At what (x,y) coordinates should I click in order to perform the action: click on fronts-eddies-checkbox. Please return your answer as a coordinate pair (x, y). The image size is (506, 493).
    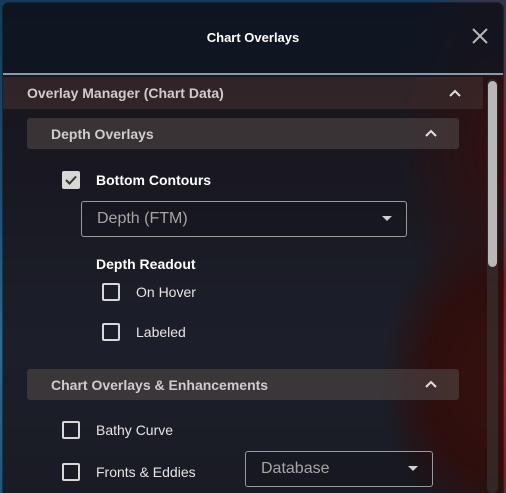
    Looking at the image, I should click on (71, 472).